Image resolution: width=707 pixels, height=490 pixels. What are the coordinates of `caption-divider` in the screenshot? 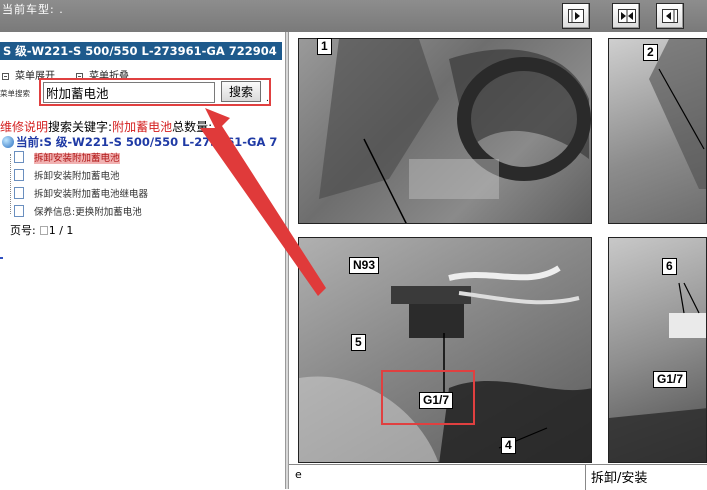 It's located at (585, 477).